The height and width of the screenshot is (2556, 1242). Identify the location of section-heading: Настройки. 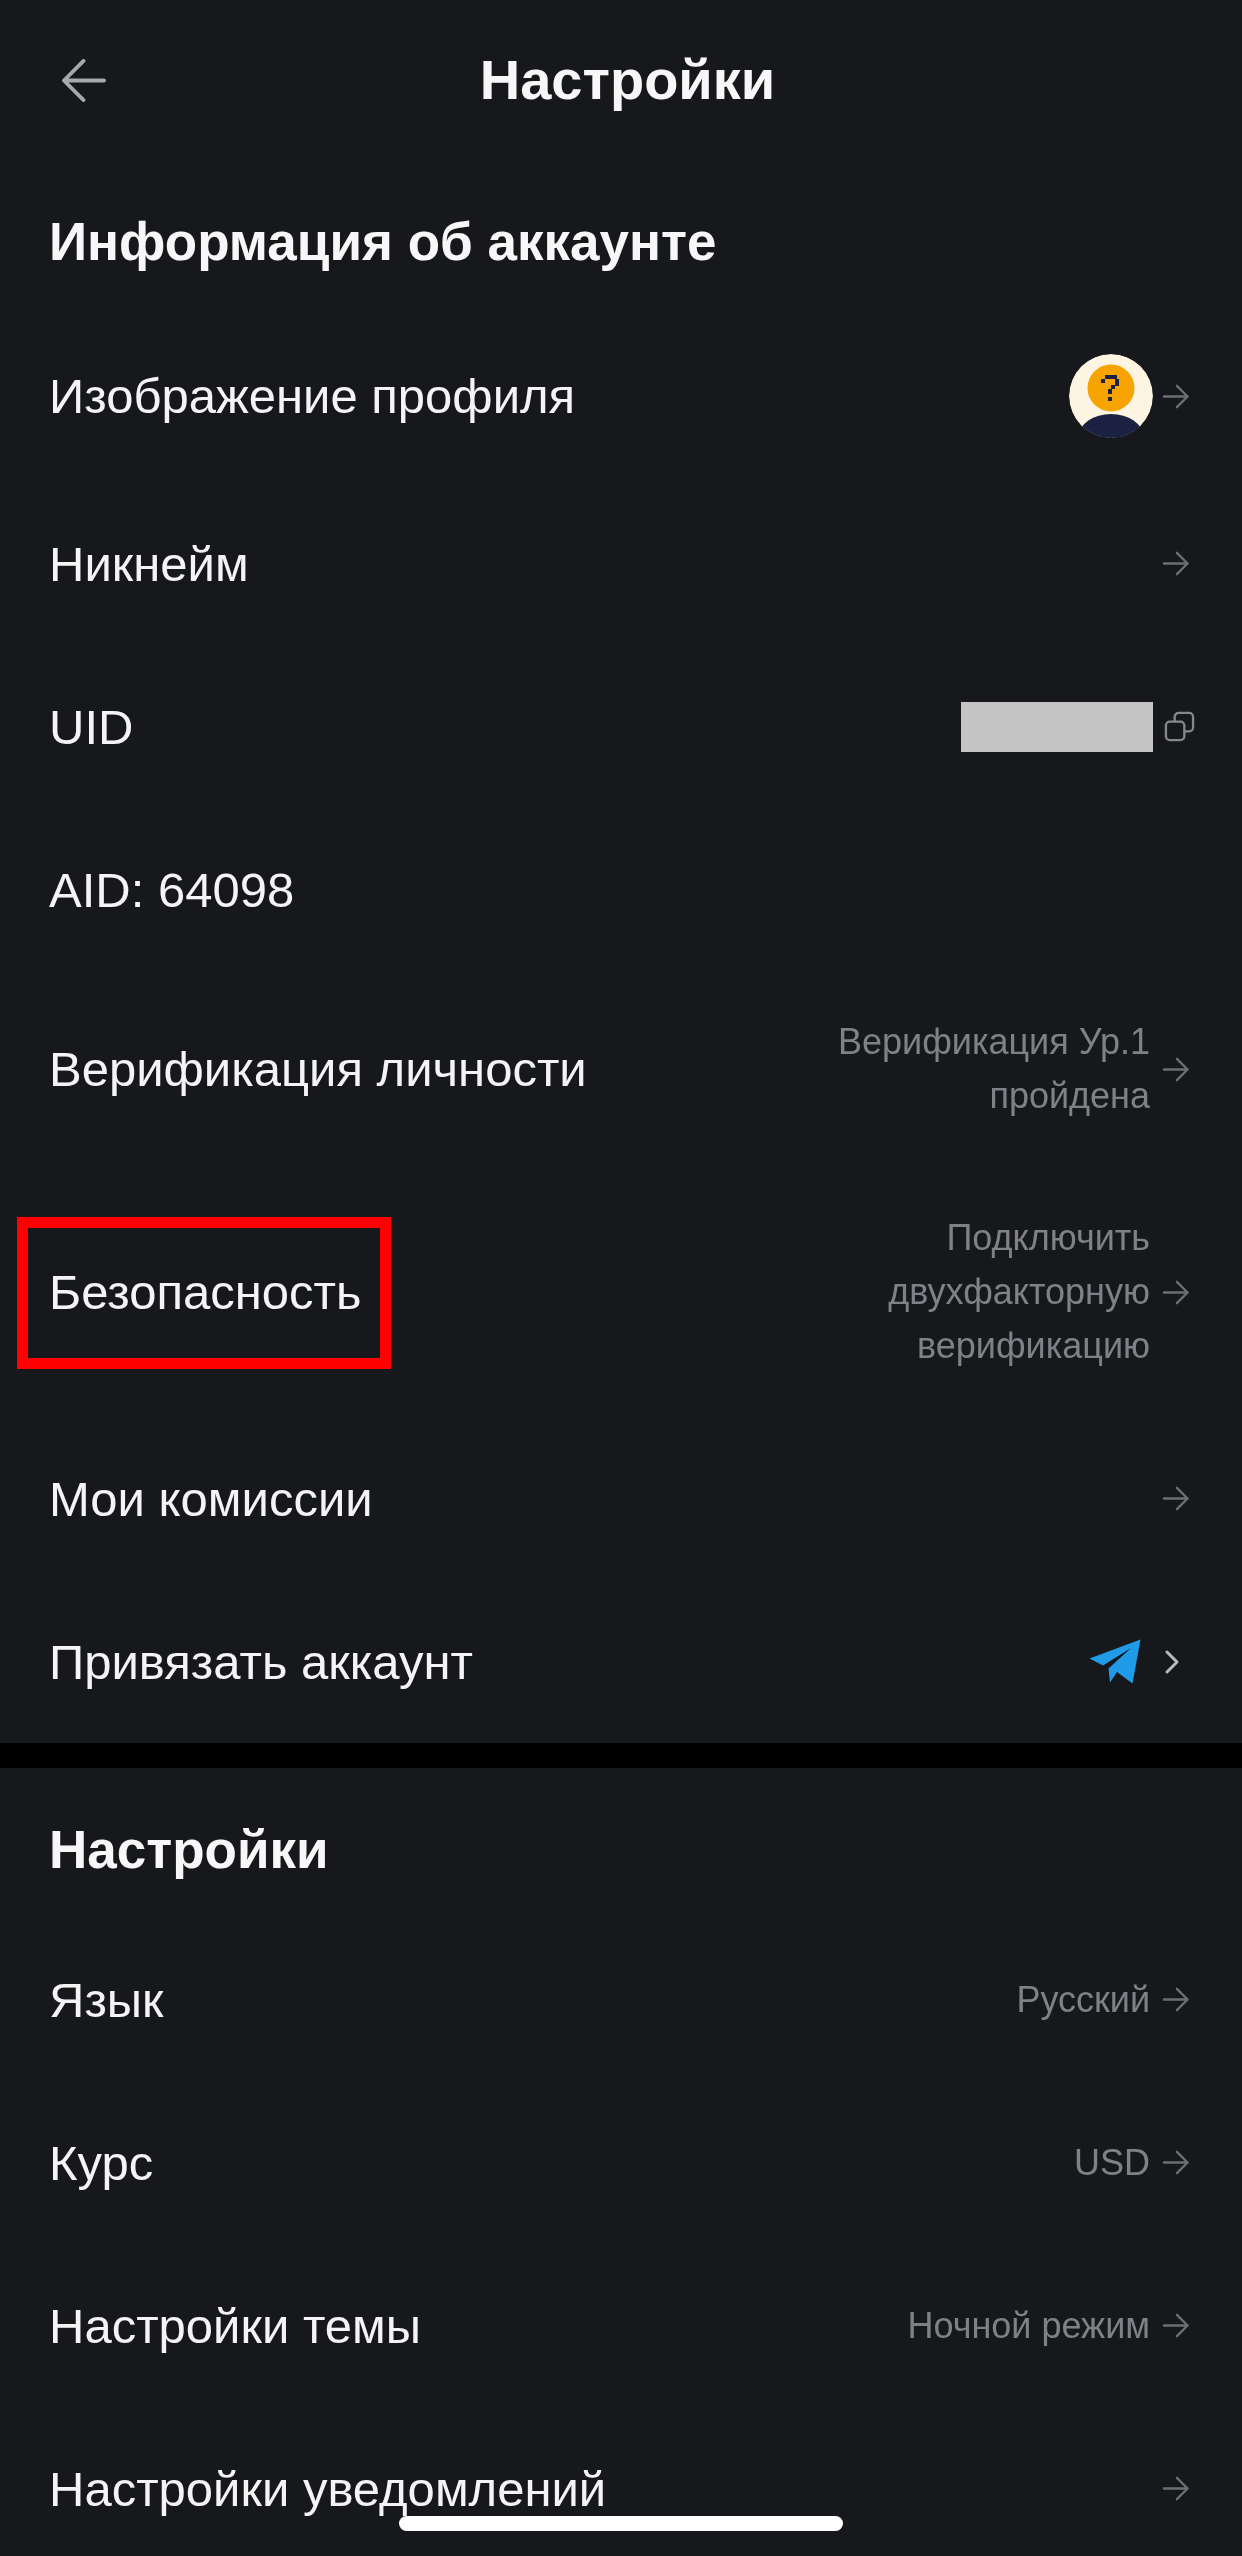
(189, 1850).